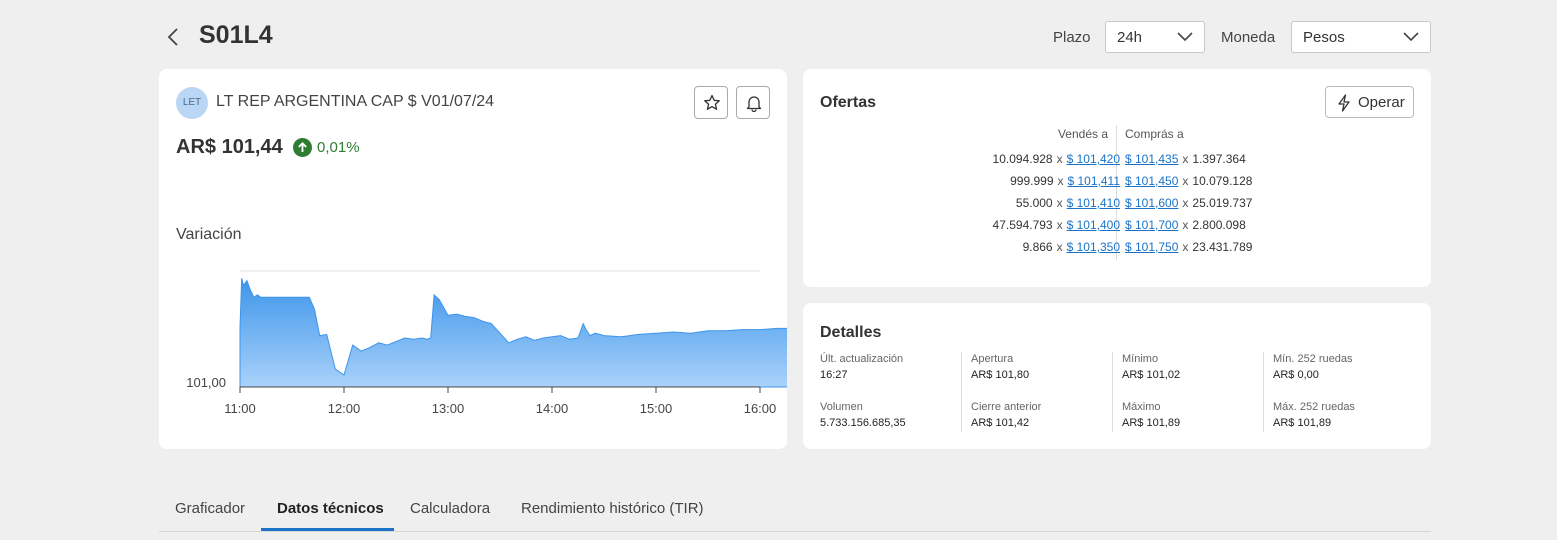 This screenshot has width=1557, height=540. I want to click on detail-label: Apertura, so click(992, 359).